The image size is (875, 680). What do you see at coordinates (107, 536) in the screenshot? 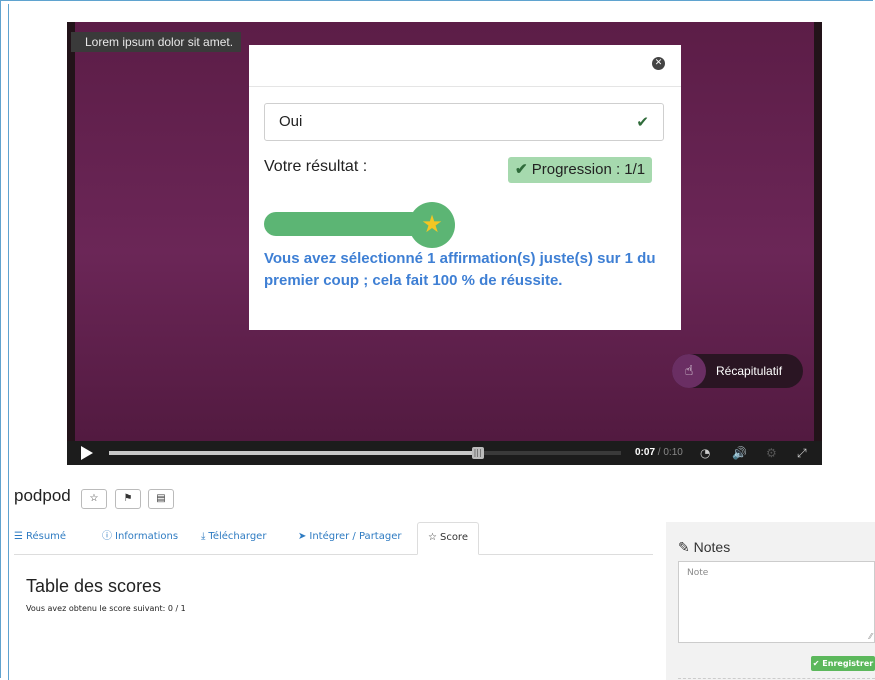
I see `info-icon: ⓘ` at bounding box center [107, 536].